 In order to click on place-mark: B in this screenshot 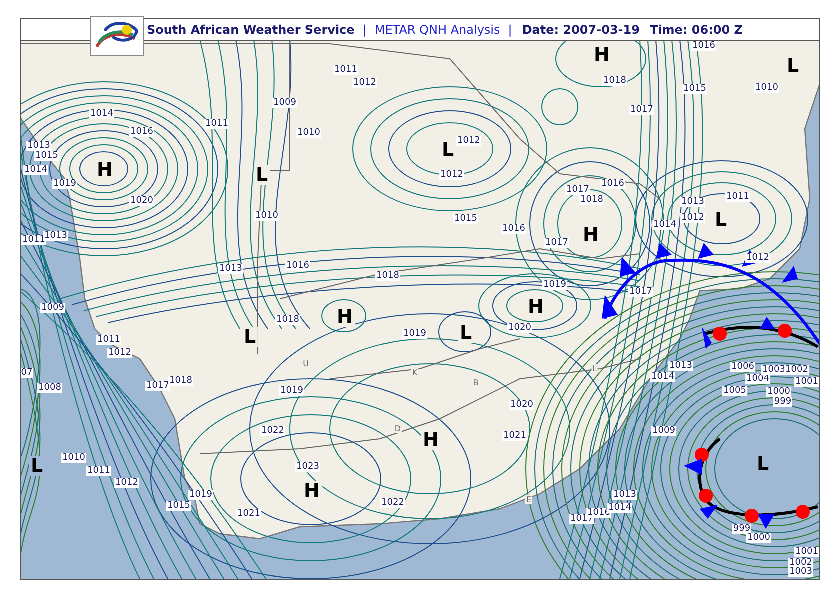, I will do `click(476, 383)`.